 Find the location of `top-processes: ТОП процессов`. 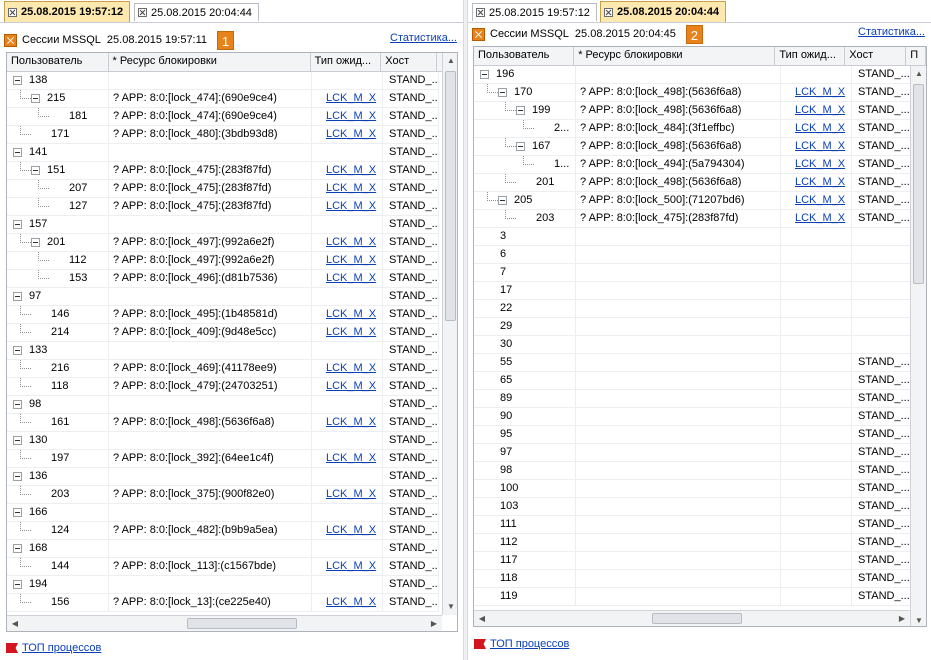

top-processes: ТОП процессов is located at coordinates (53, 648).